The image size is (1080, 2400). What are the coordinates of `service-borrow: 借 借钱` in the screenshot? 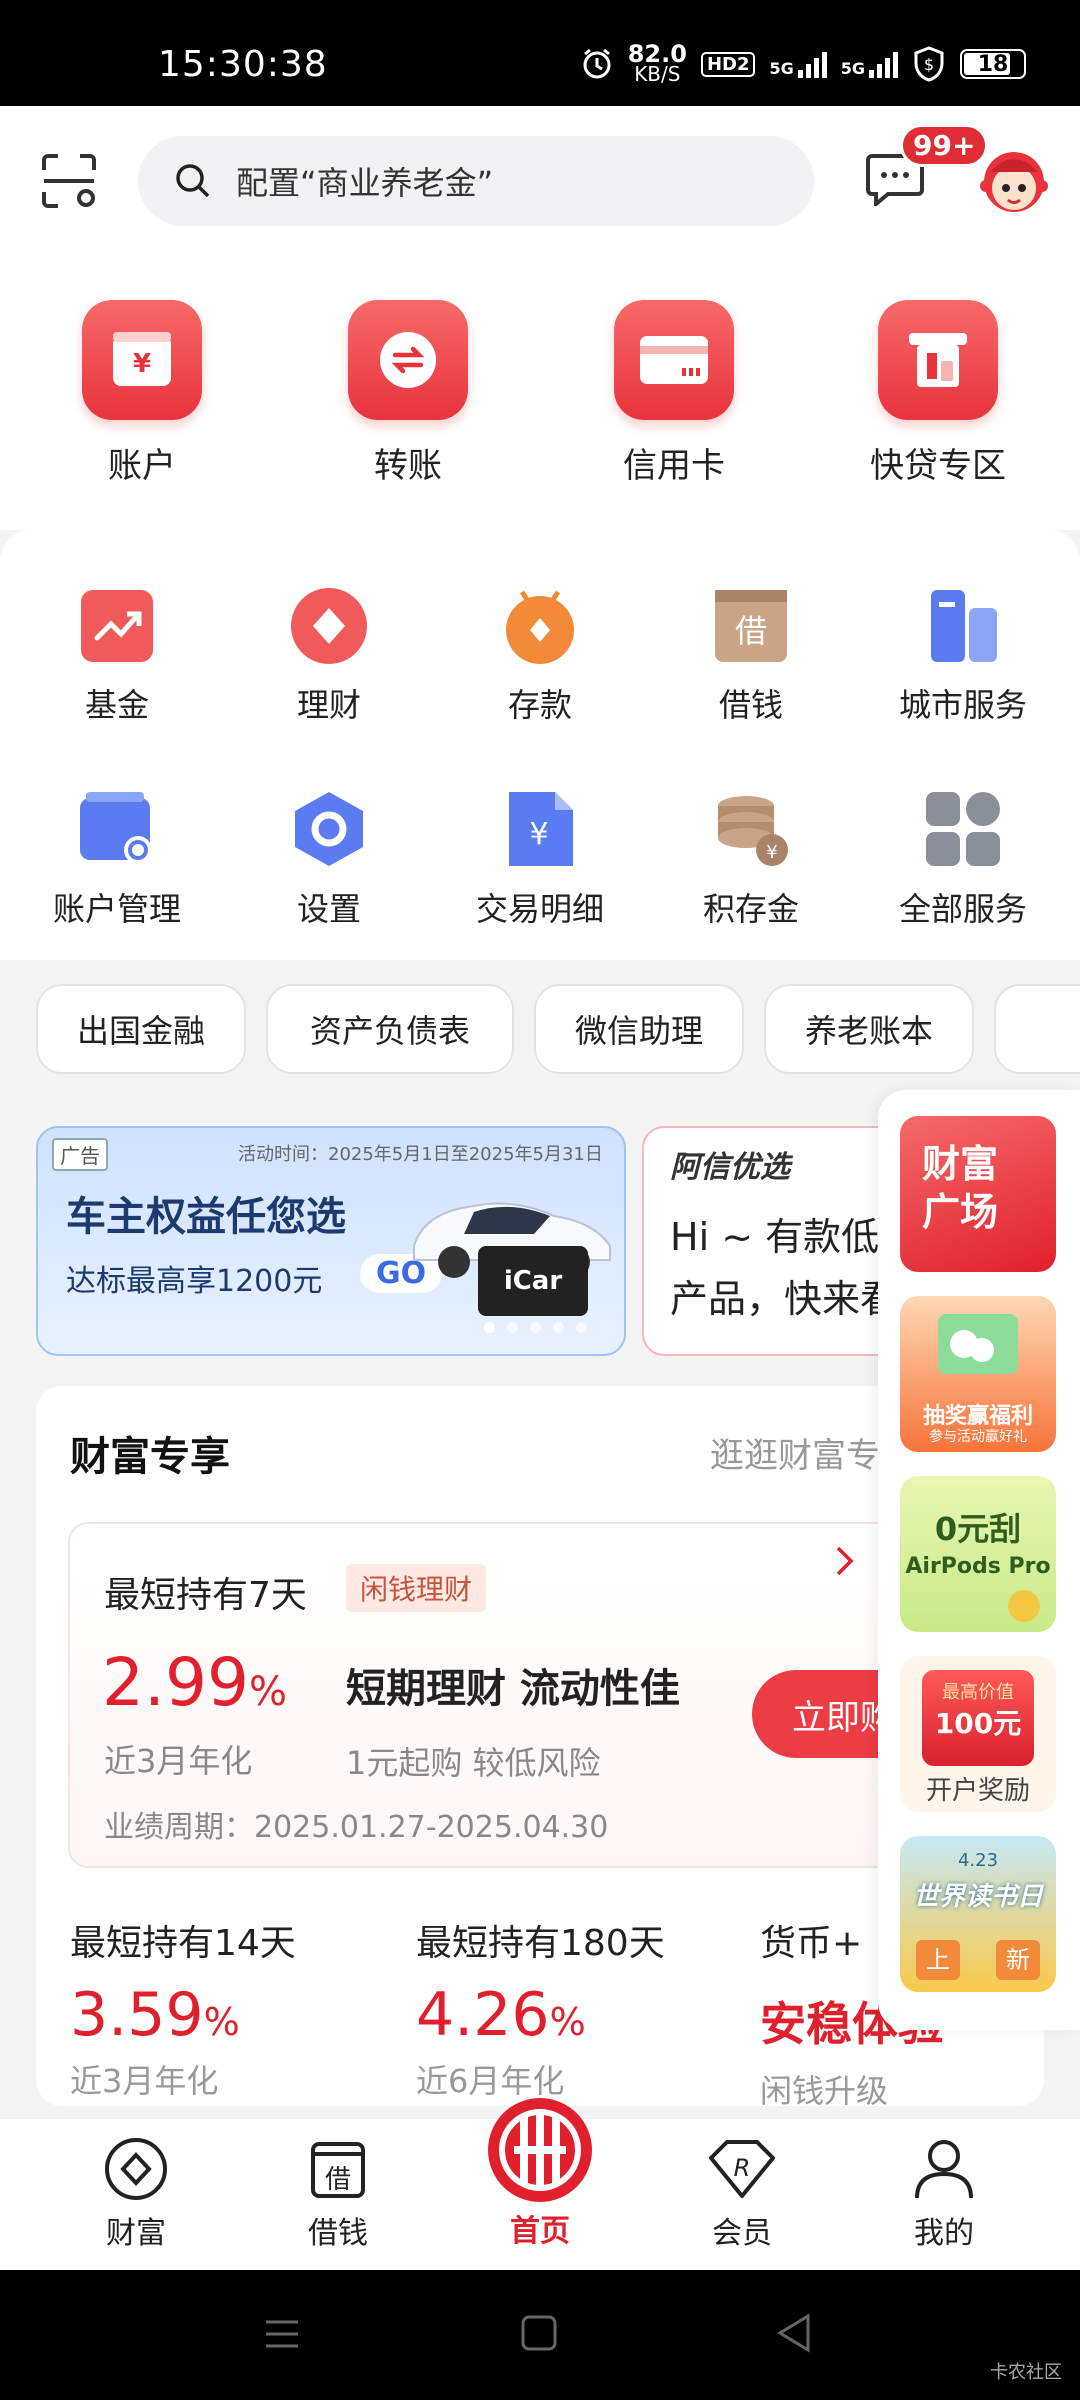 It's located at (751, 656).